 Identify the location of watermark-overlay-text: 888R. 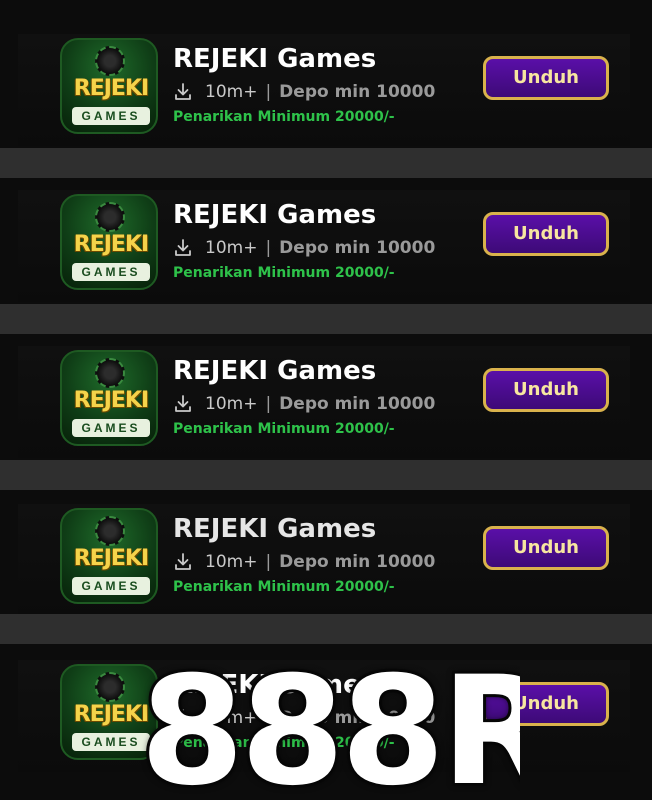
(330, 732).